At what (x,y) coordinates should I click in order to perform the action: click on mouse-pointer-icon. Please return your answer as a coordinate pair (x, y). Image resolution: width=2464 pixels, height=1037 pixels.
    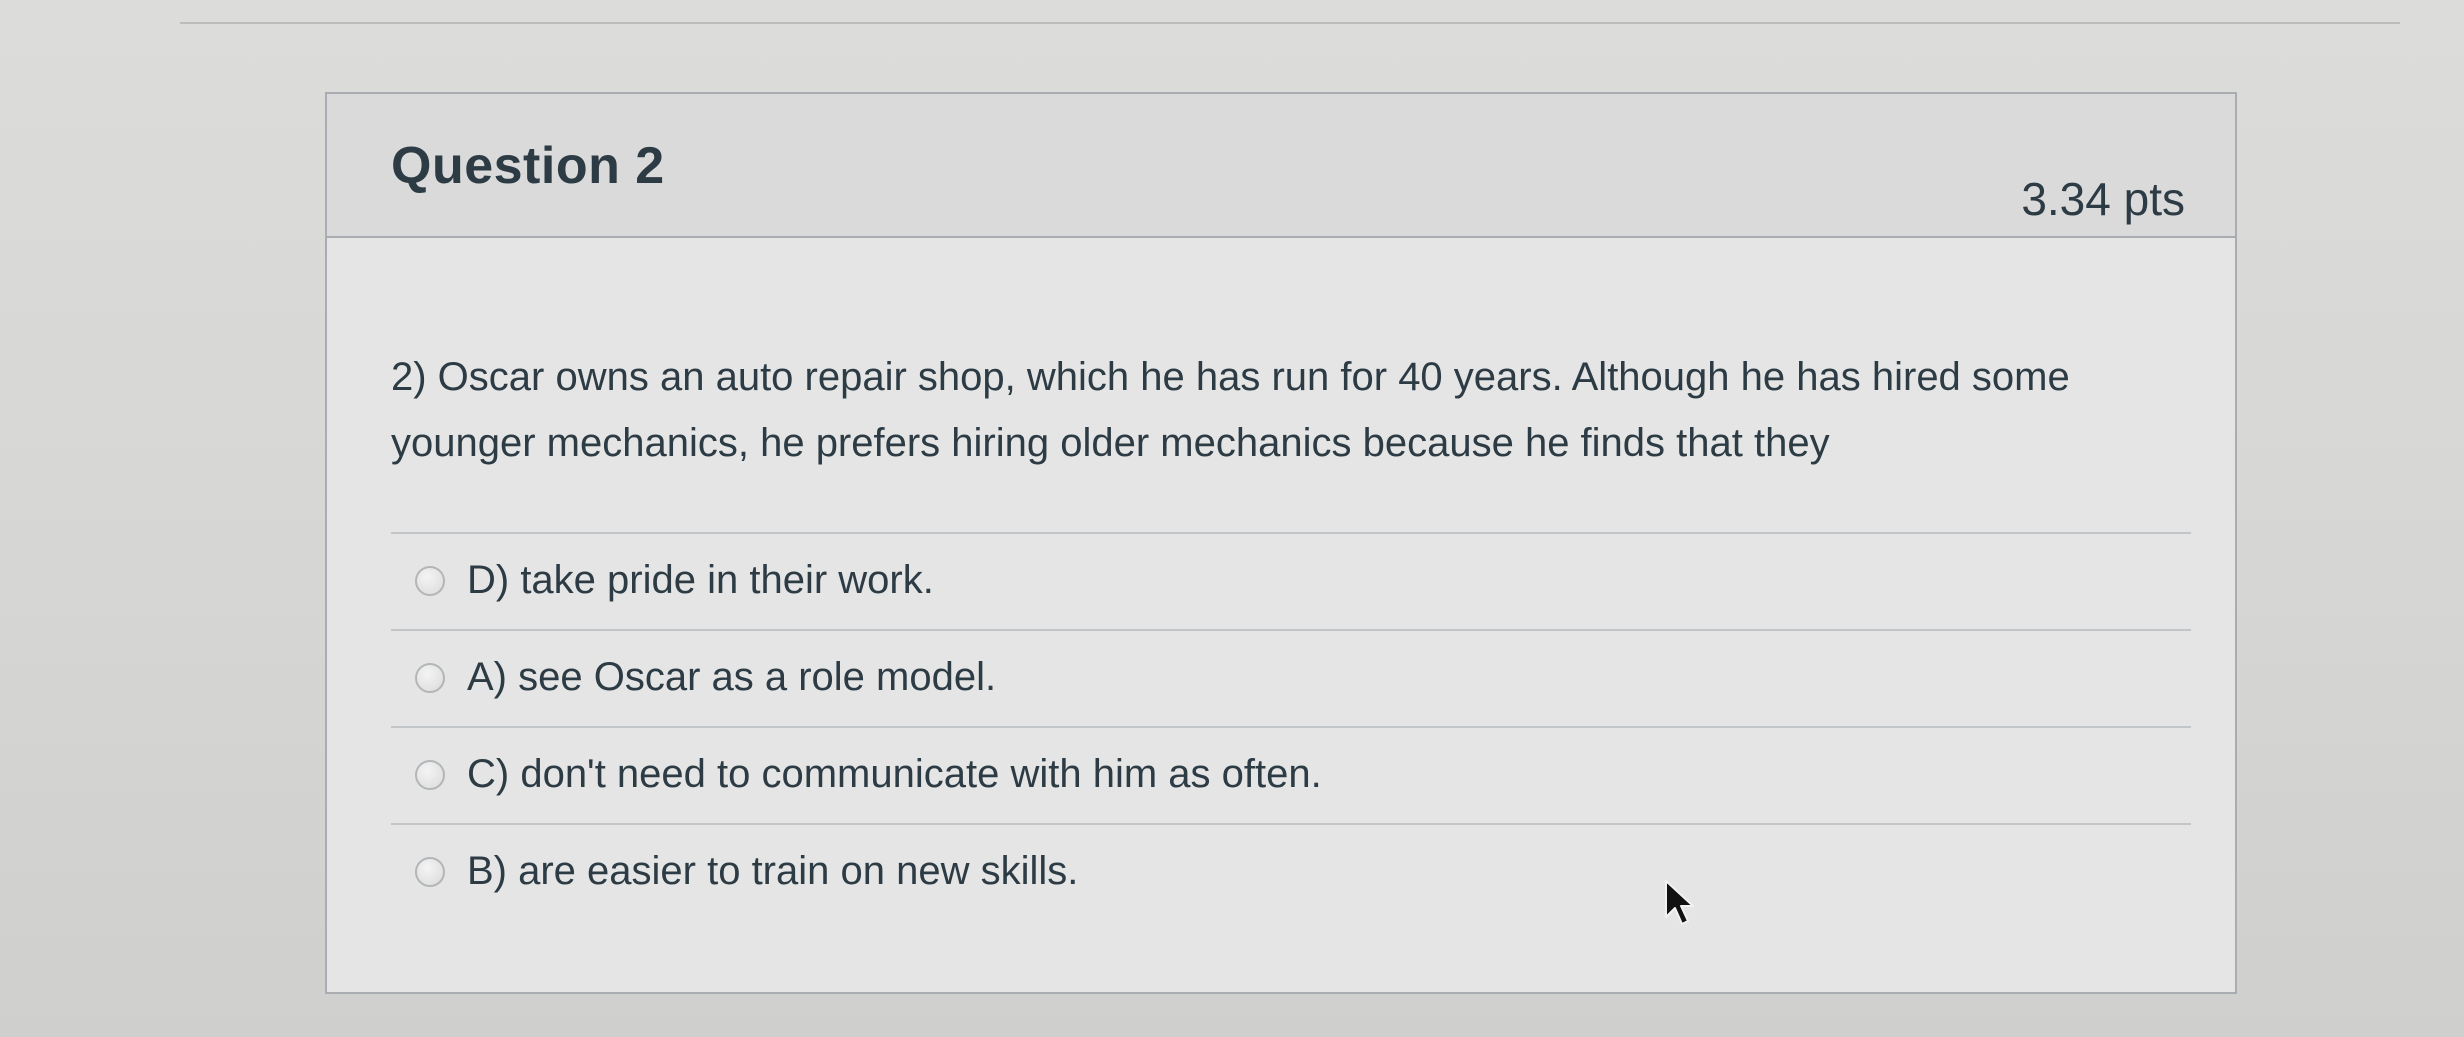
    Looking at the image, I should click on (1679, 902).